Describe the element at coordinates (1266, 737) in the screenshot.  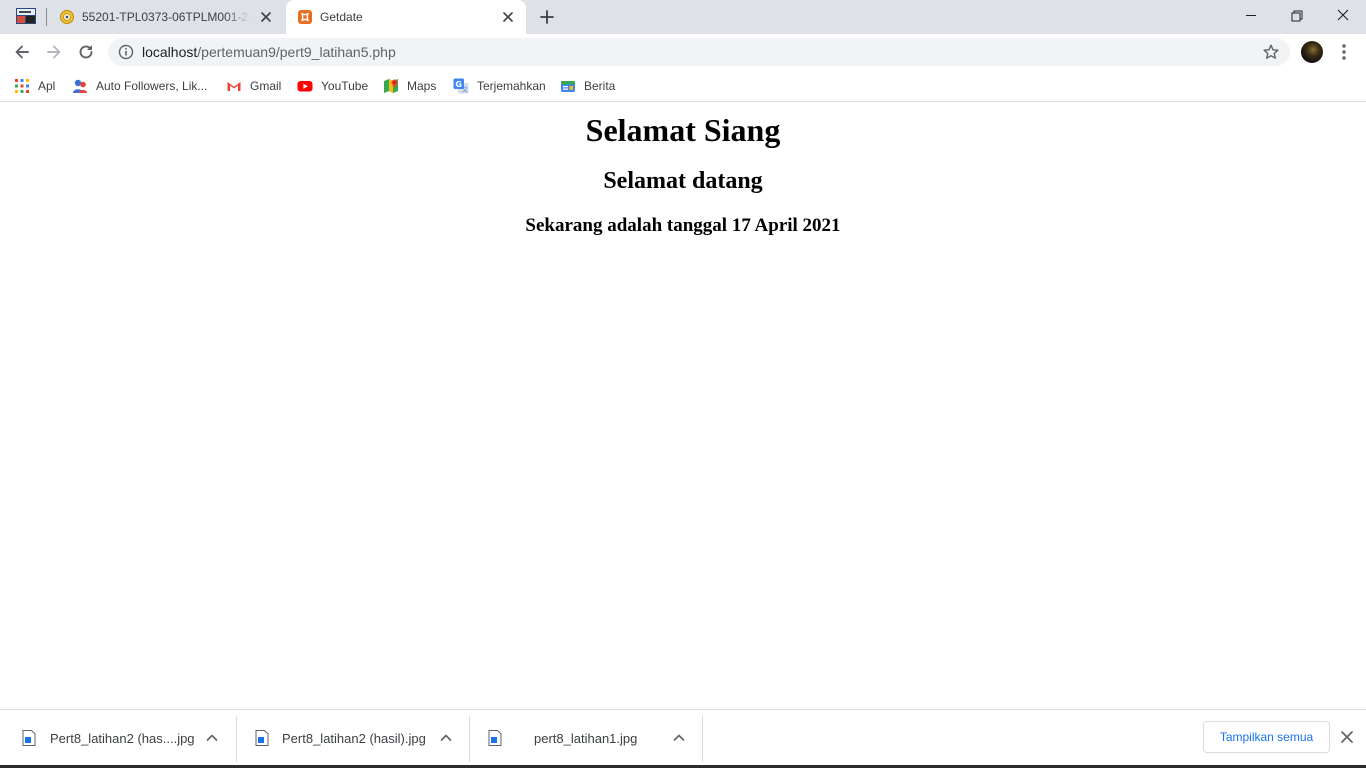
I see `show-all-downloads-button: Tampilkan semua` at that location.